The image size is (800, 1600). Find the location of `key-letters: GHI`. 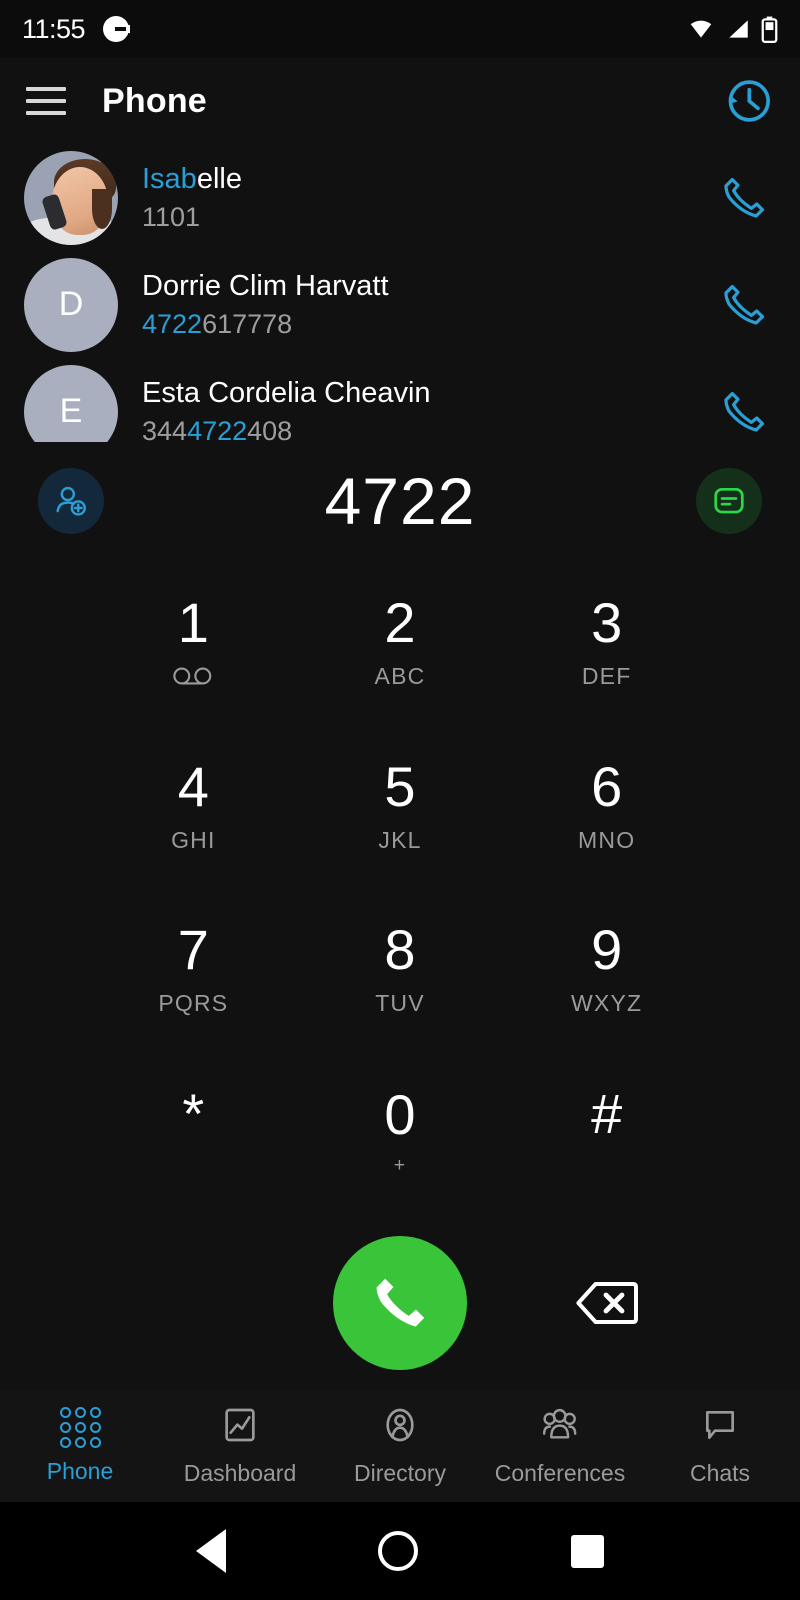

key-letters: GHI is located at coordinates (193, 839).